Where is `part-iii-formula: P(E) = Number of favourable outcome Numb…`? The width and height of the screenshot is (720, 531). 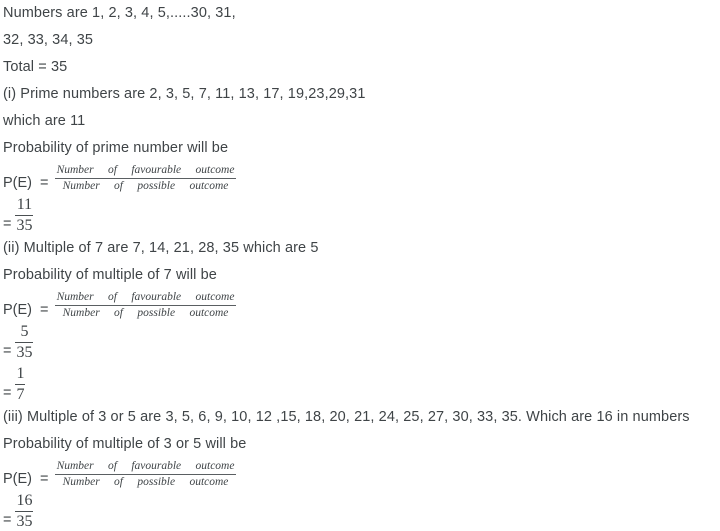
part-iii-formula: P(E) = Number of favourable outcome Numb… is located at coordinates (360, 474).